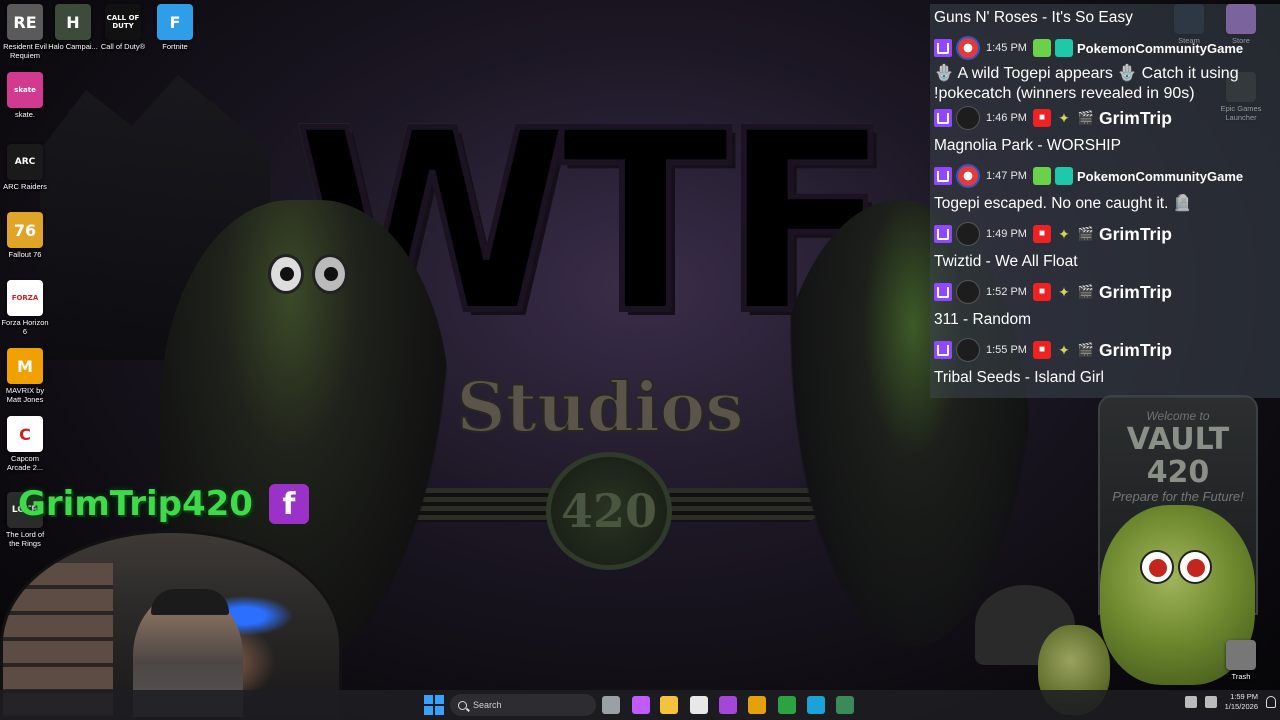 The width and height of the screenshot is (1280, 720). I want to click on wallpaper-studios-text: Studios, so click(600, 408).